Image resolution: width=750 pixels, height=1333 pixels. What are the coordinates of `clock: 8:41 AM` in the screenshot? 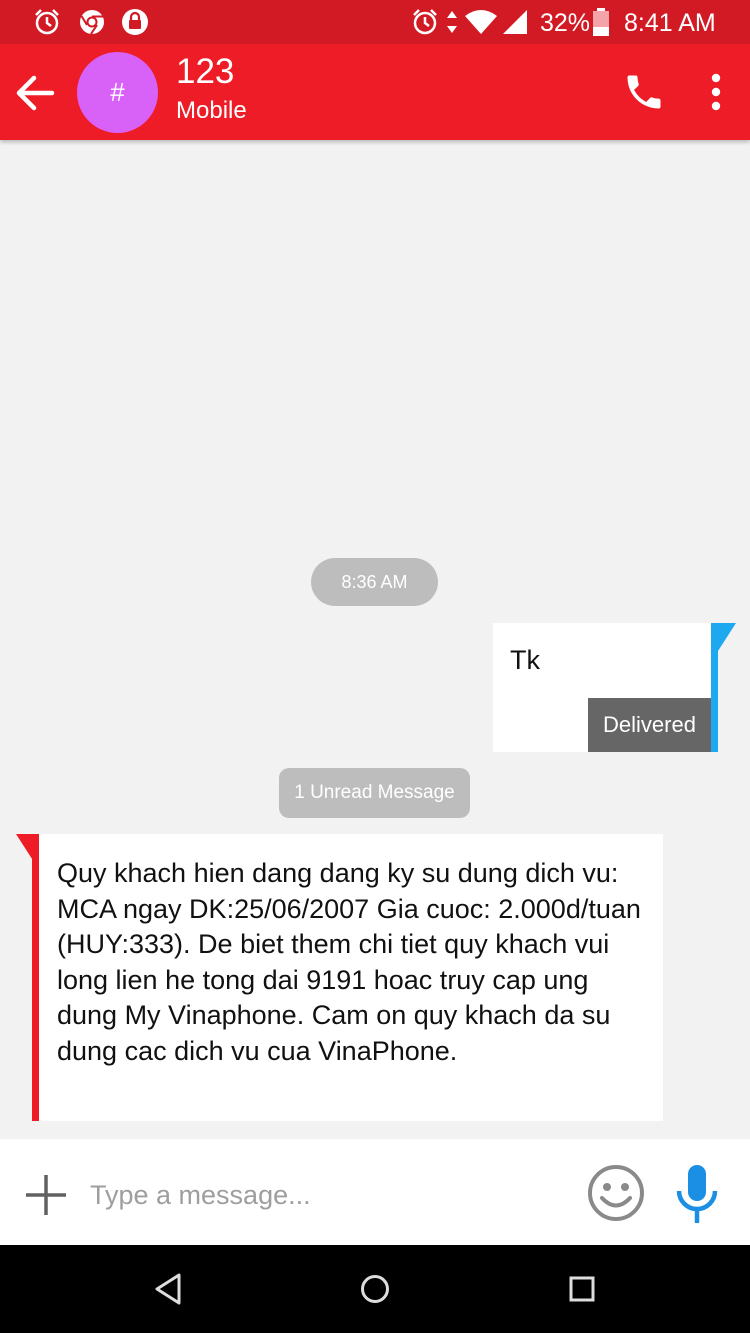 It's located at (670, 23).